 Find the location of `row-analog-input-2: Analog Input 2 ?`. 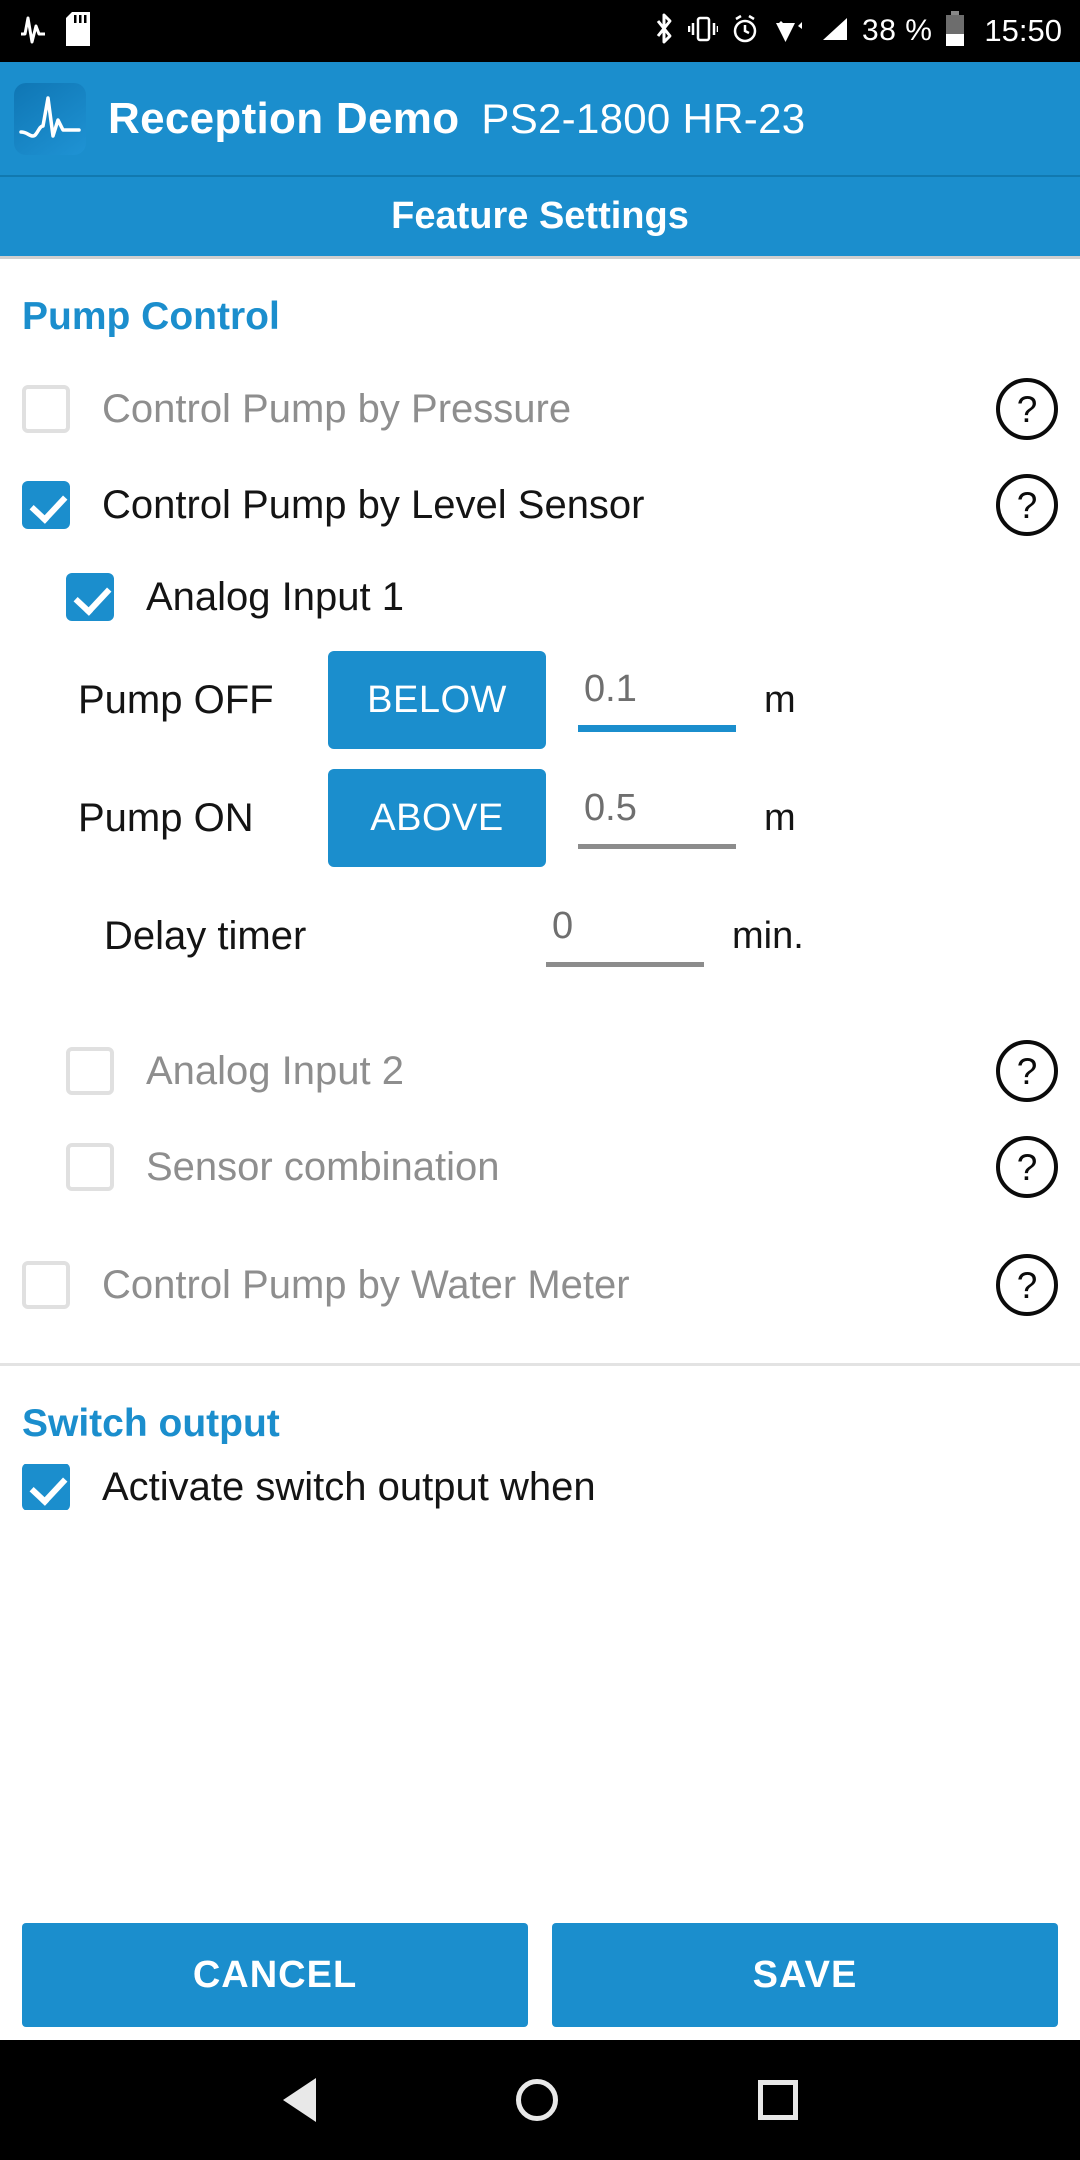

row-analog-input-2: Analog Input 2 ? is located at coordinates (540, 1071).